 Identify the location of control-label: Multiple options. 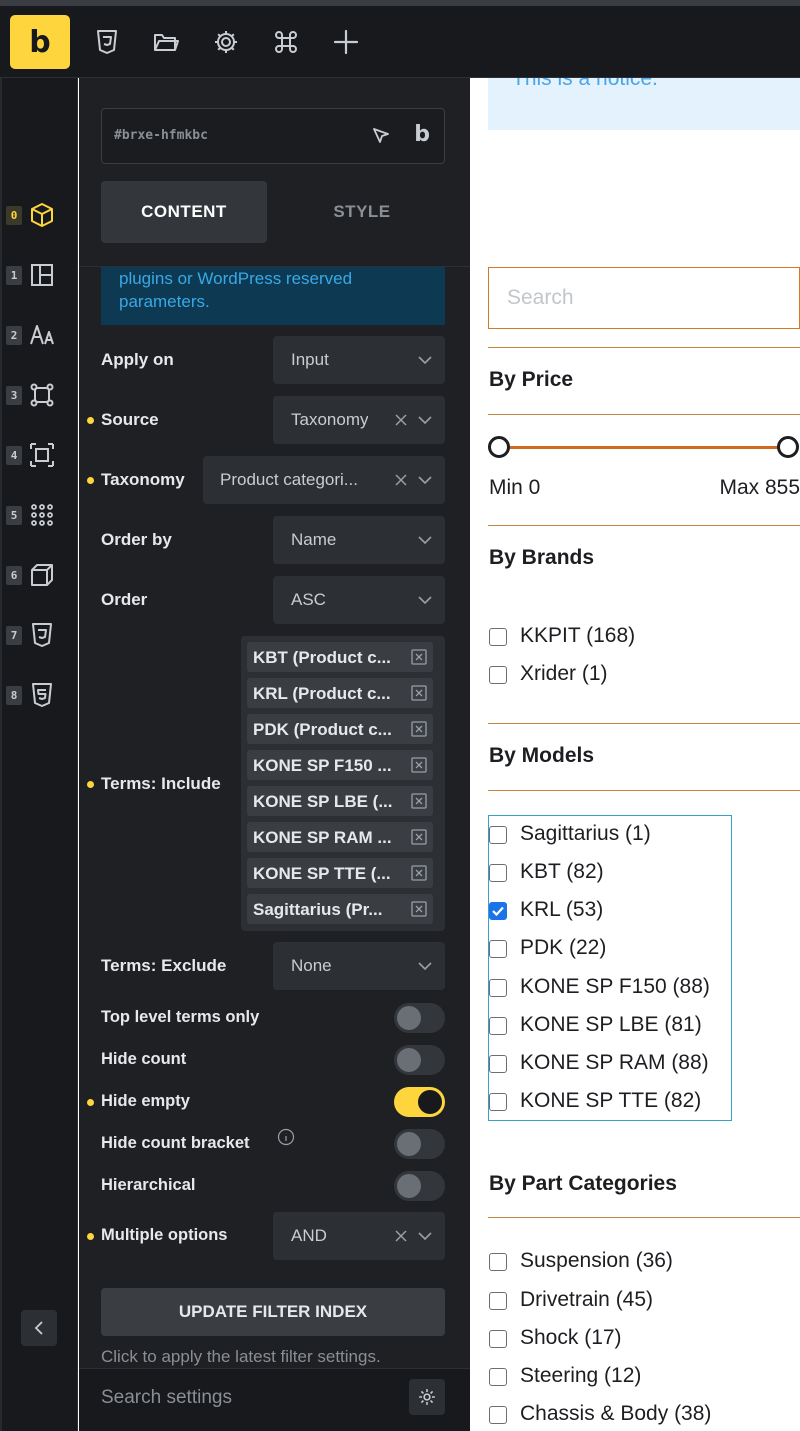
(164, 1235).